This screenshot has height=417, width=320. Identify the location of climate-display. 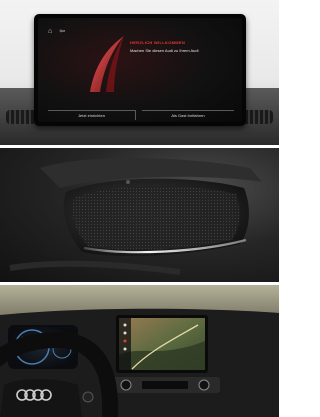
(165, 385).